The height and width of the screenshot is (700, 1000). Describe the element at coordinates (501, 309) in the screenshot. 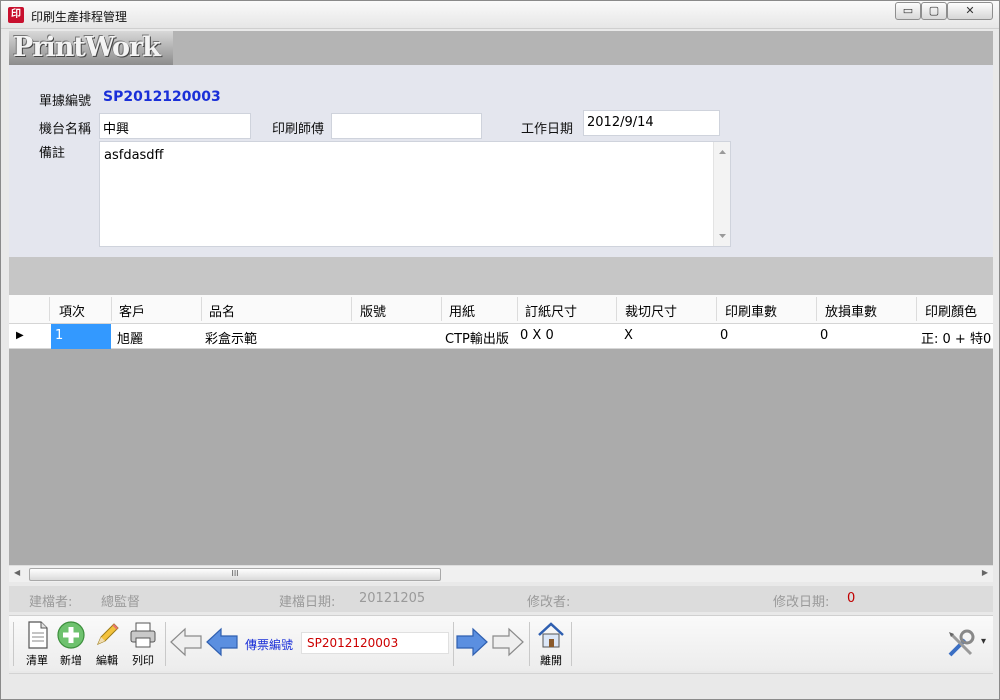

I see `grid-header: 項次 客戶 品名 版號 用紙 訂紙尺寸 裁切尺寸 印刷車數 放損車數 印刷顏色` at that location.